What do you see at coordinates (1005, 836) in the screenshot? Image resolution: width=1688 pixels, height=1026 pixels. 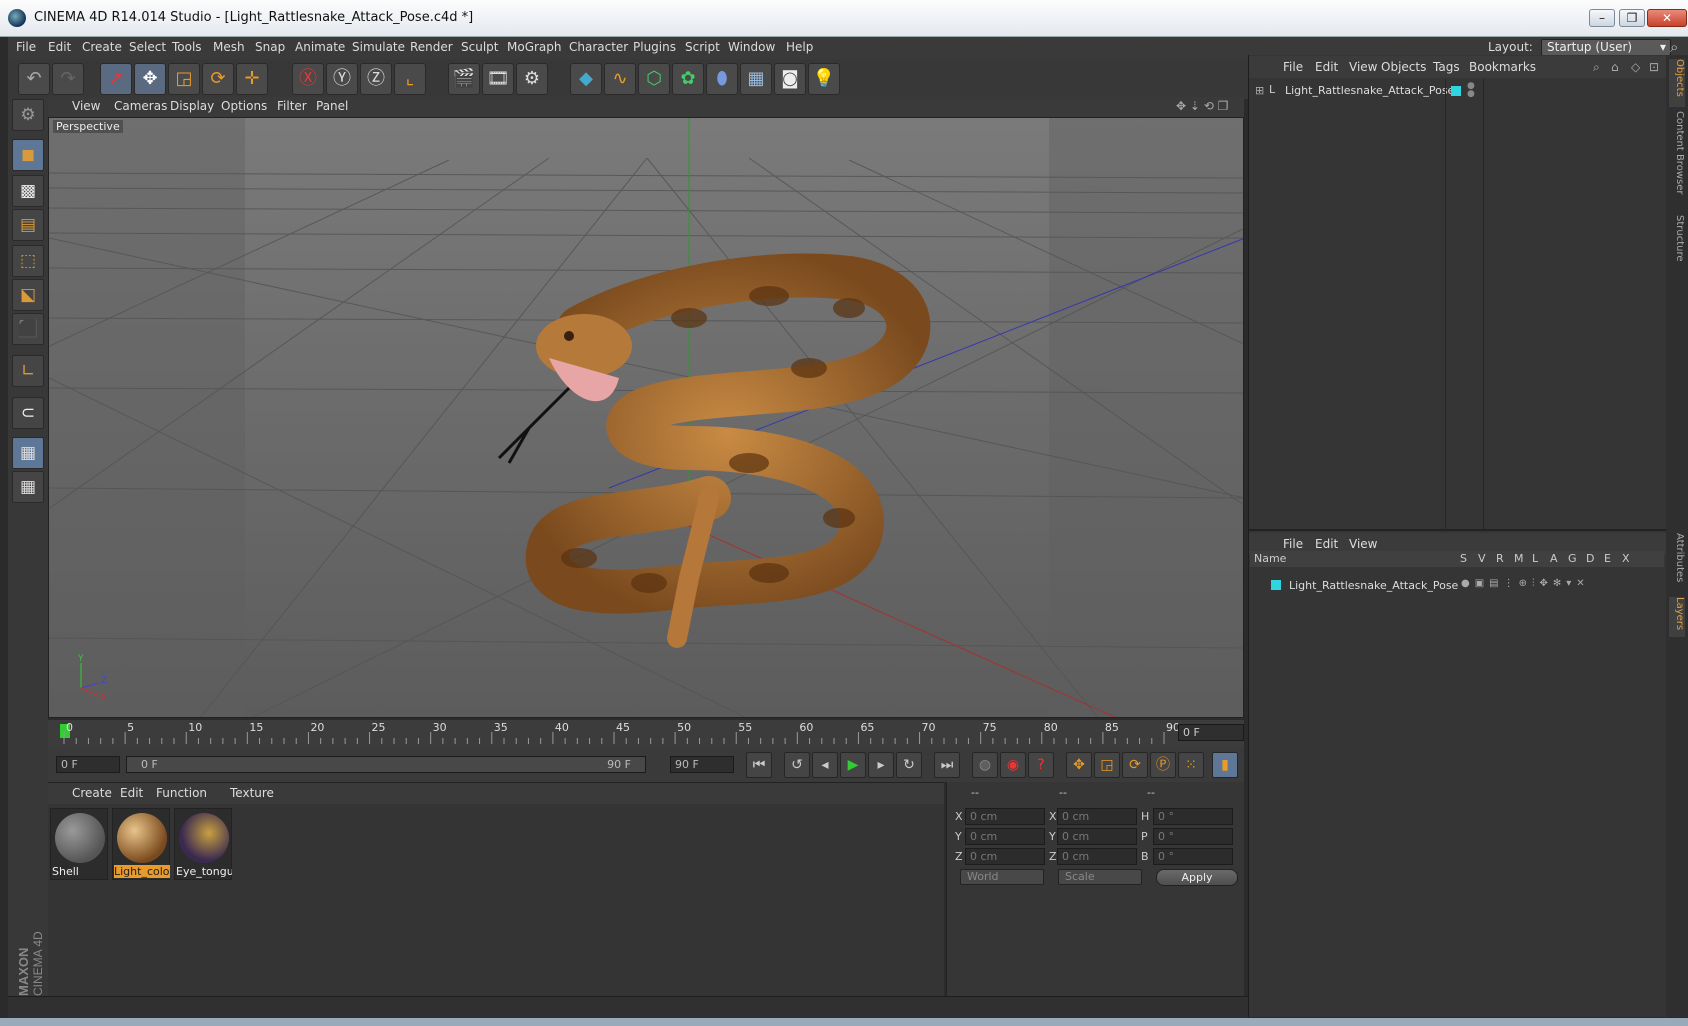 I see `position-y-field: 0 cm` at bounding box center [1005, 836].